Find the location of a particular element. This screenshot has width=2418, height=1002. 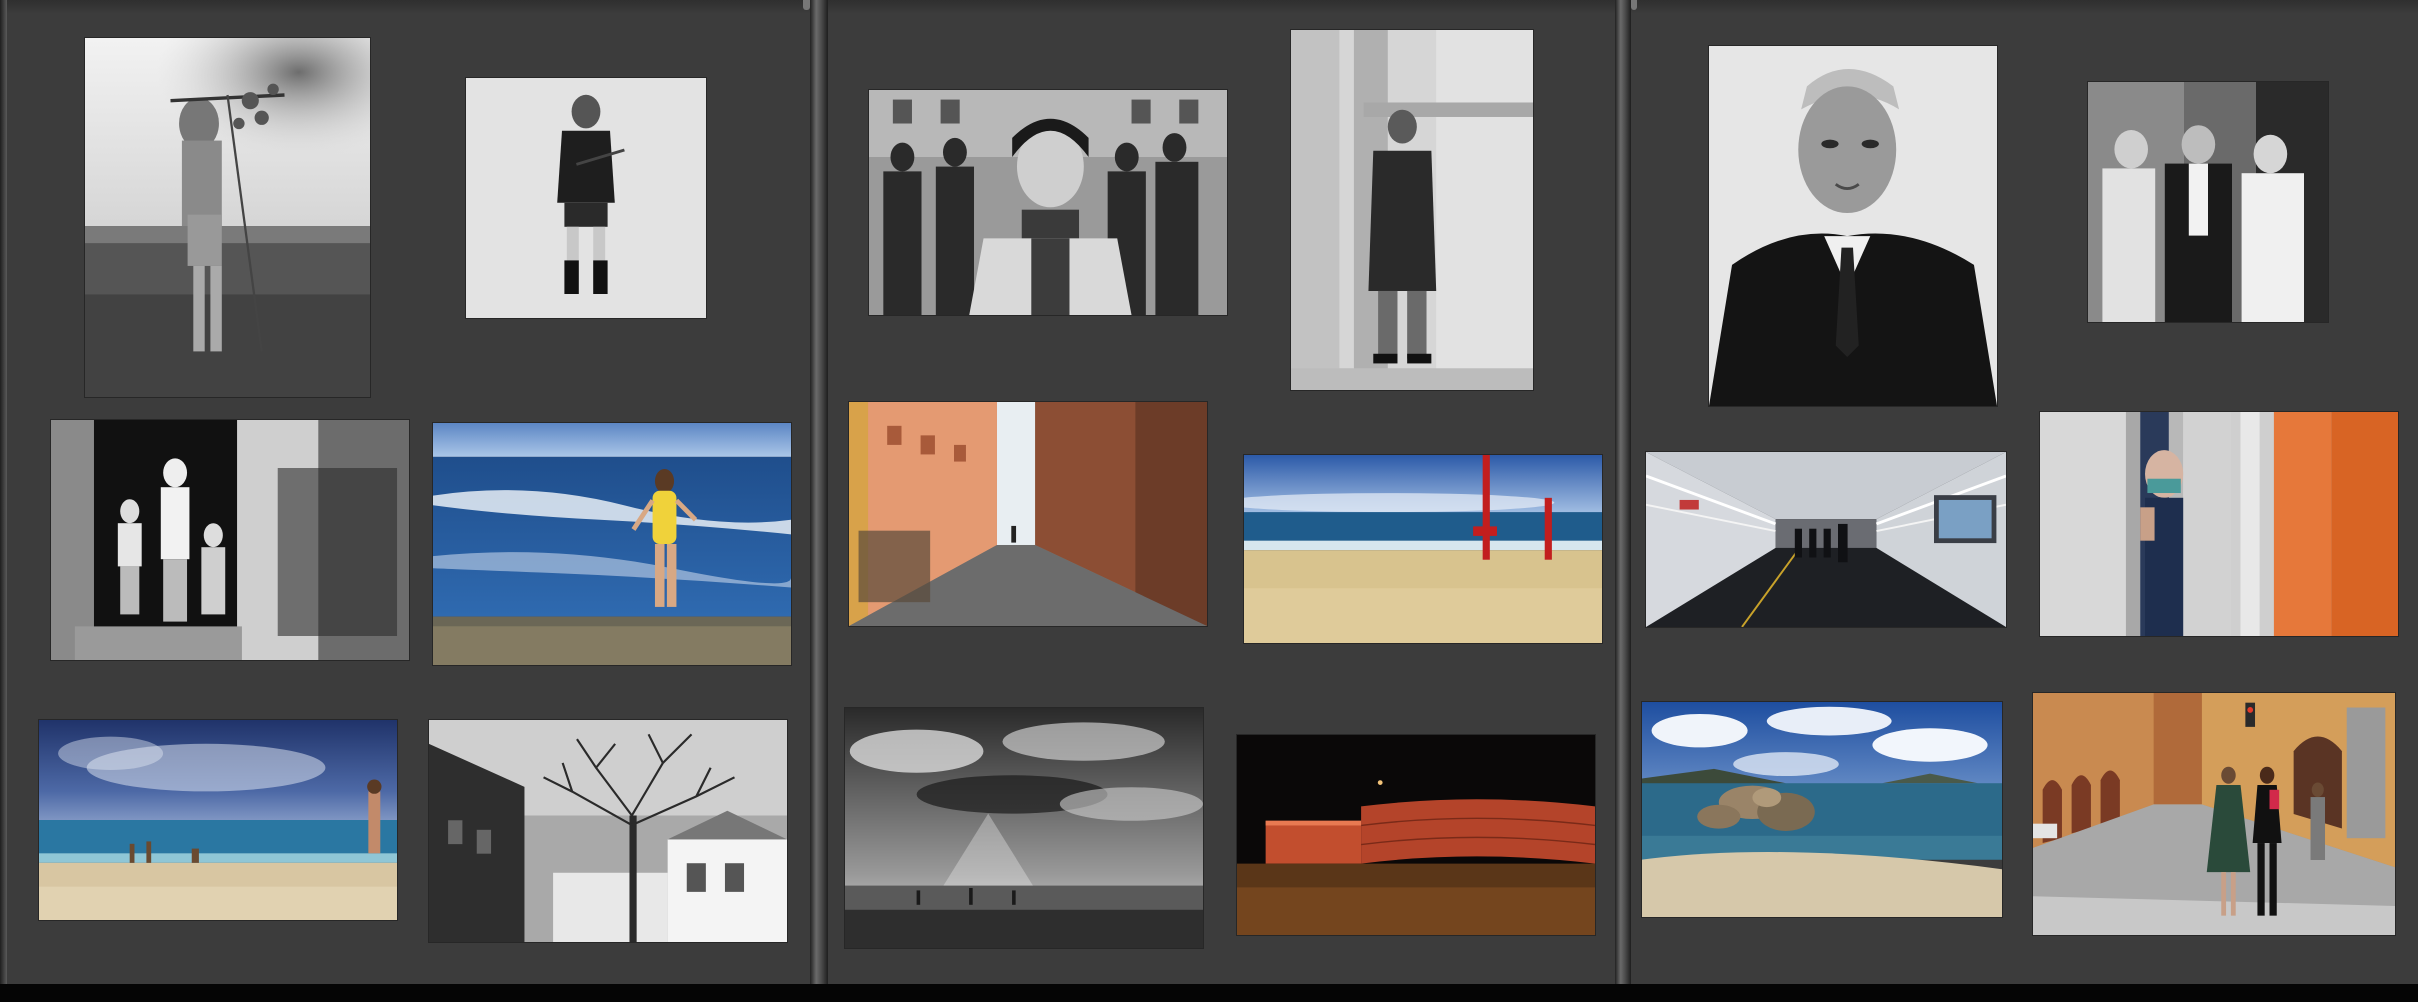

photo-brick-wall-at-night is located at coordinates (1416, 835).